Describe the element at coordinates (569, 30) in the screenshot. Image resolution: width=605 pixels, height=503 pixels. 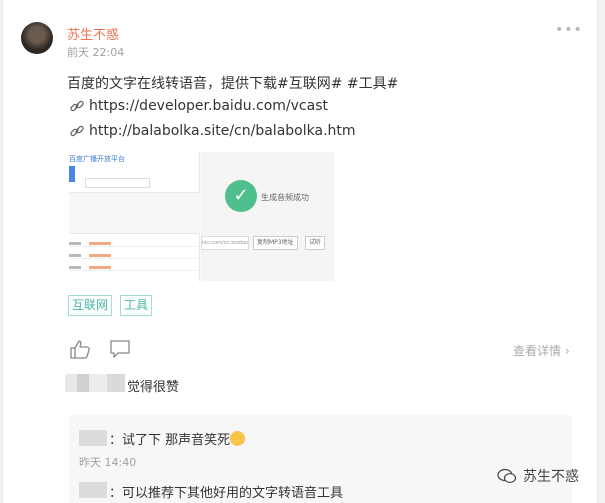
I see `more-options-icon: •••` at that location.